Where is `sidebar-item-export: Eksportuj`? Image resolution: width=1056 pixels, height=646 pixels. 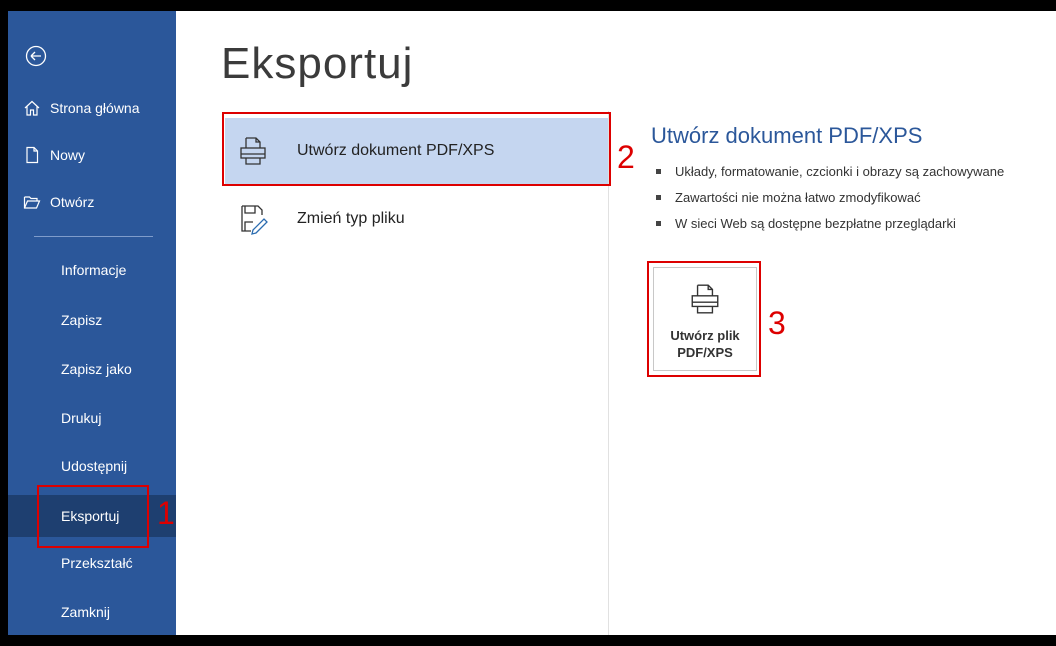 sidebar-item-export: Eksportuj is located at coordinates (92, 516).